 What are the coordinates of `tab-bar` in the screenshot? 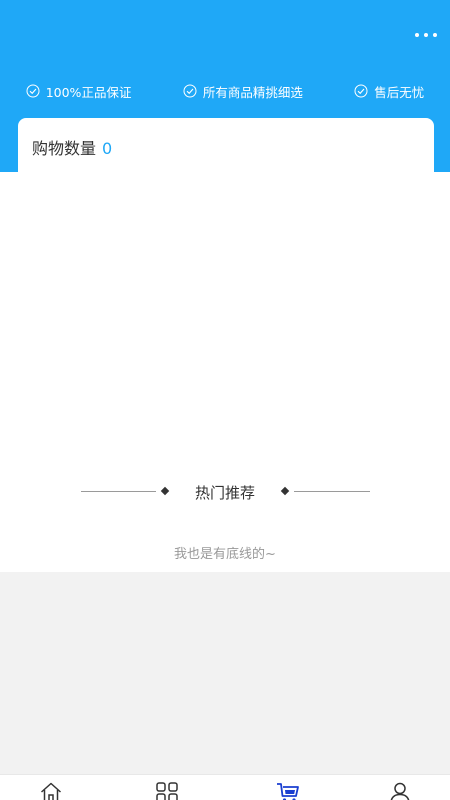 It's located at (225, 787).